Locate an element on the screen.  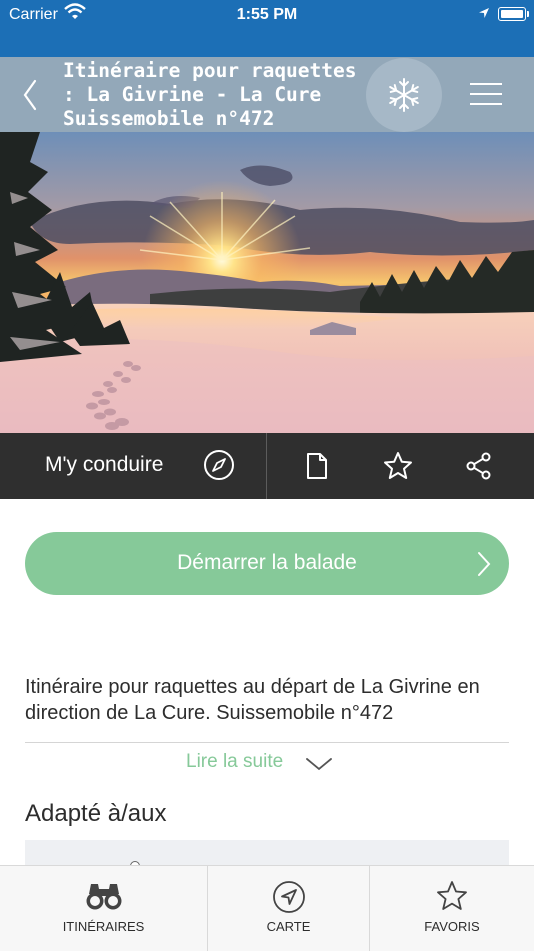
drive-to-label: M'y conduire is located at coordinates (104, 464).